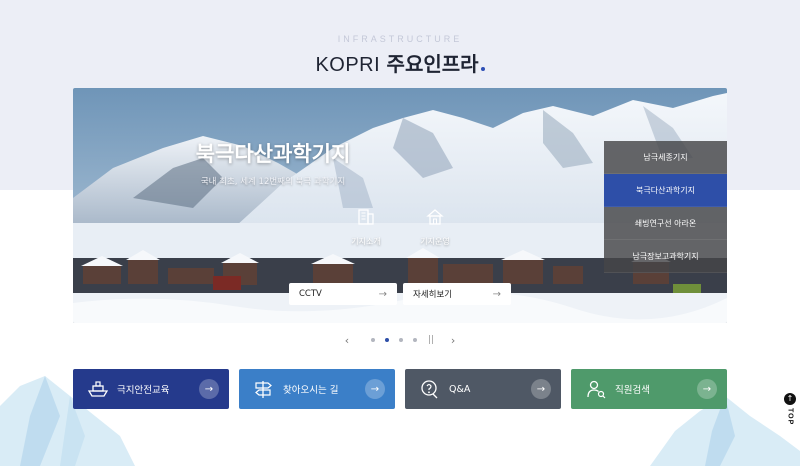  What do you see at coordinates (665, 157) in the screenshot?
I see `side-item-sejong: 남극세종기지` at bounding box center [665, 157].